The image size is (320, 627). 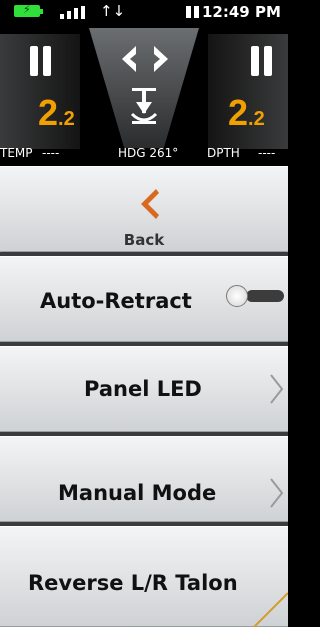 What do you see at coordinates (223, 153) in the screenshot?
I see `depth-label: DPTH` at bounding box center [223, 153].